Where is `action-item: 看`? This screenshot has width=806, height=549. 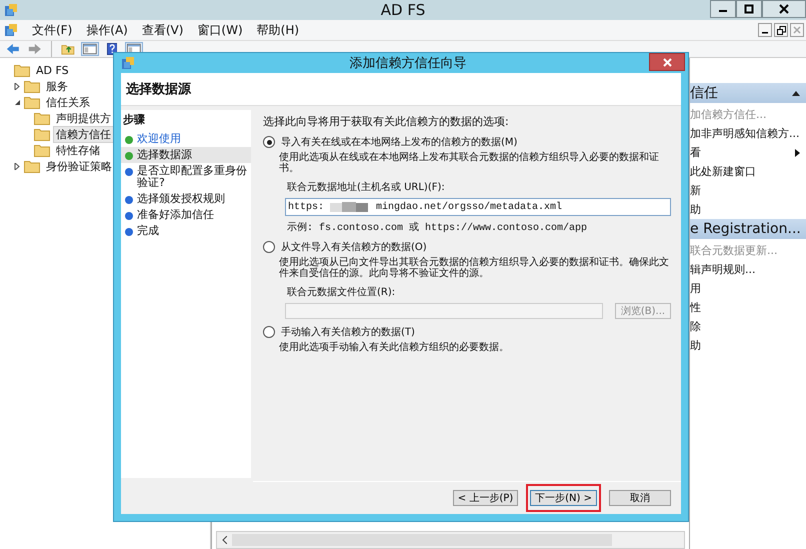
action-item: 看 is located at coordinates (748, 152).